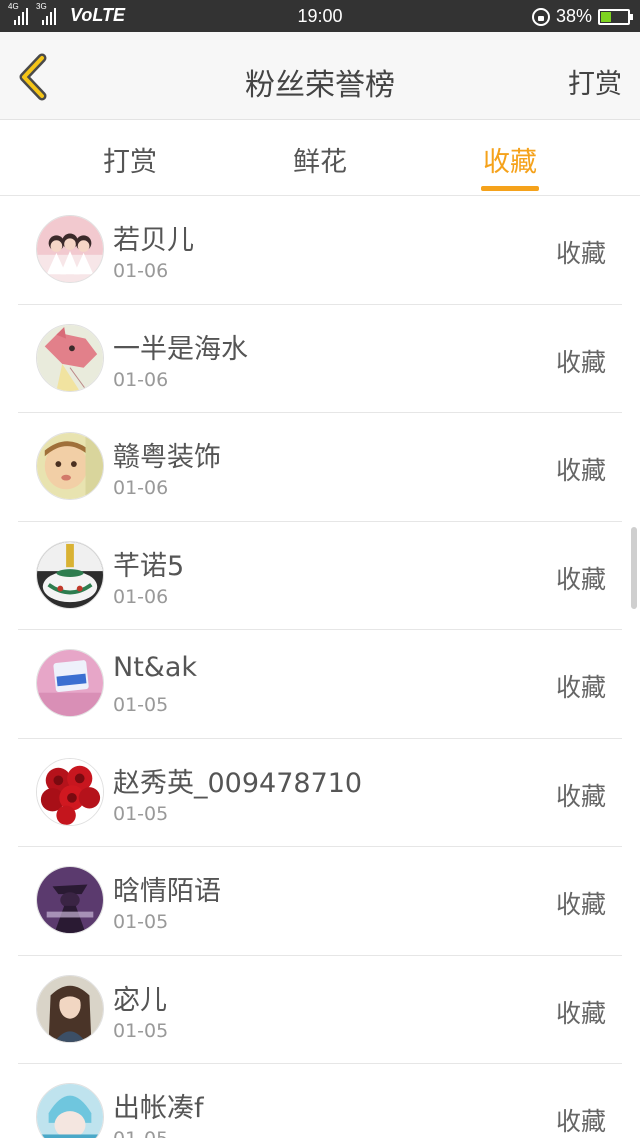  What do you see at coordinates (180, 349) in the screenshot?
I see `fan-name: 一半是海水` at bounding box center [180, 349].